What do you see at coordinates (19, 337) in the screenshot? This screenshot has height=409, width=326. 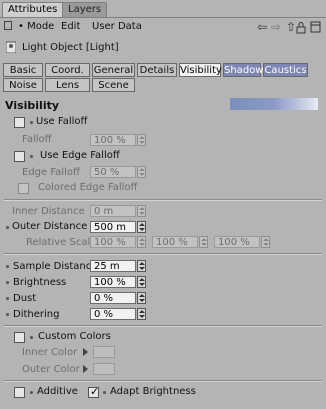 I see `custom-colors-checkbox` at bounding box center [19, 337].